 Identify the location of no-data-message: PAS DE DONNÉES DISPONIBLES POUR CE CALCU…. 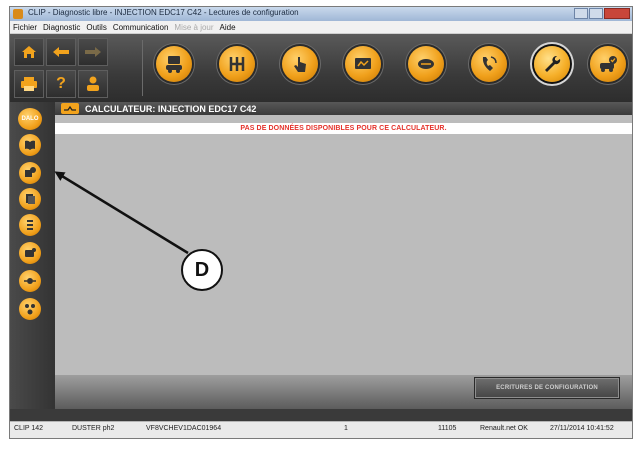
(343, 128).